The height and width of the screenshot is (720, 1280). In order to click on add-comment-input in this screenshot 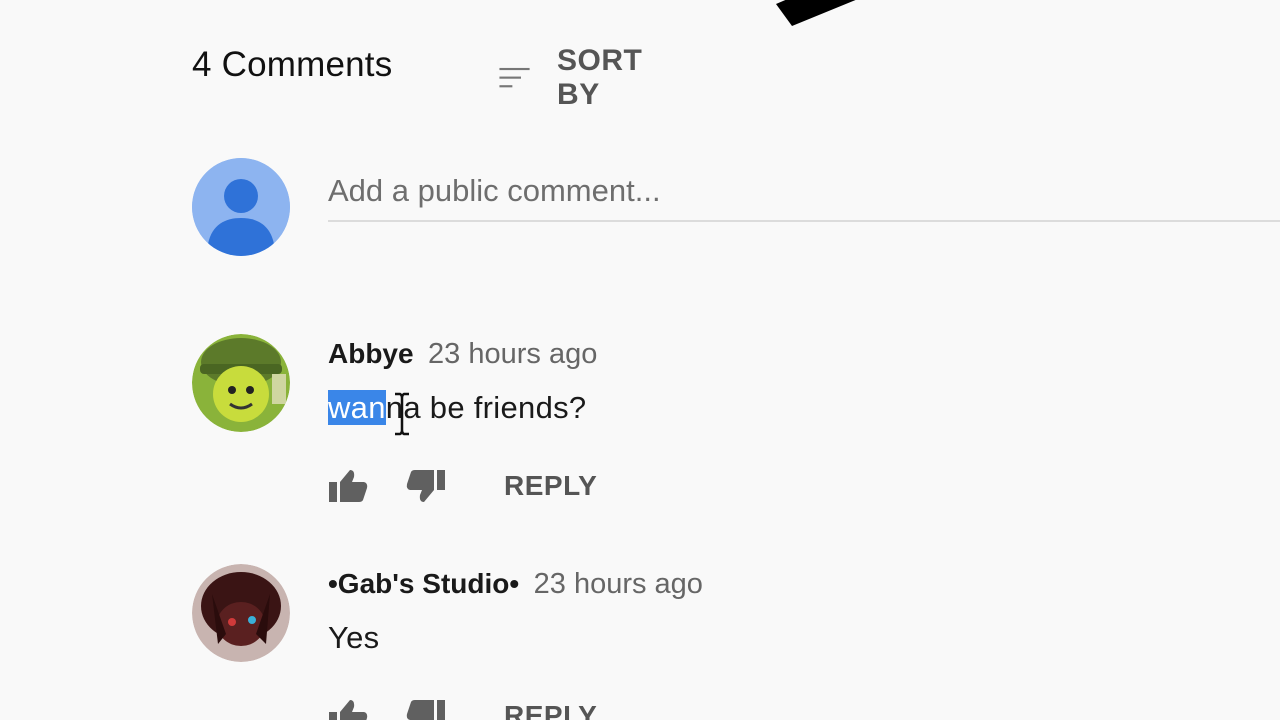, I will do `click(804, 192)`.